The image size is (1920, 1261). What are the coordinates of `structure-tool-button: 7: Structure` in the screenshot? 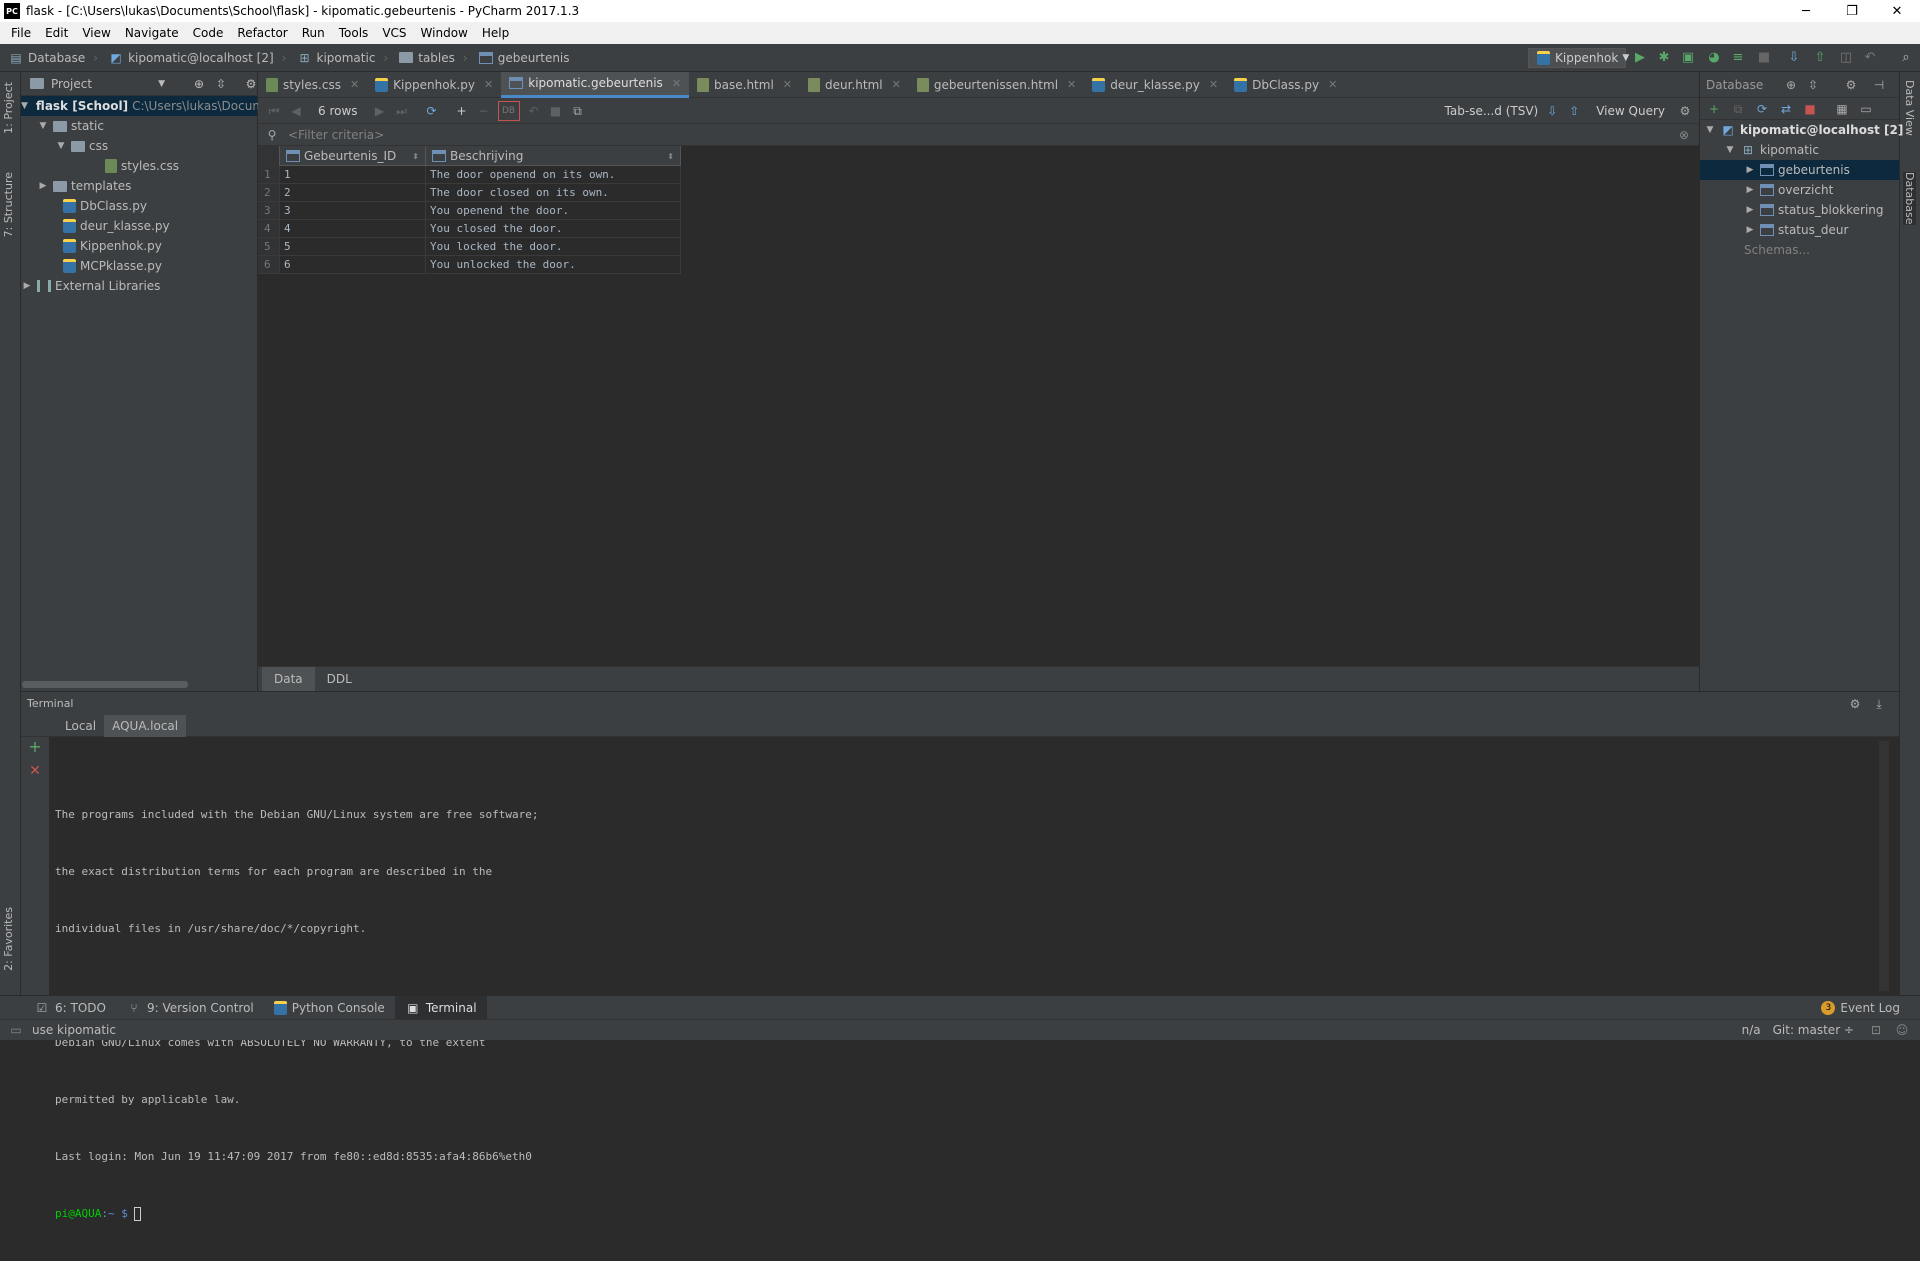 It's located at (8, 204).